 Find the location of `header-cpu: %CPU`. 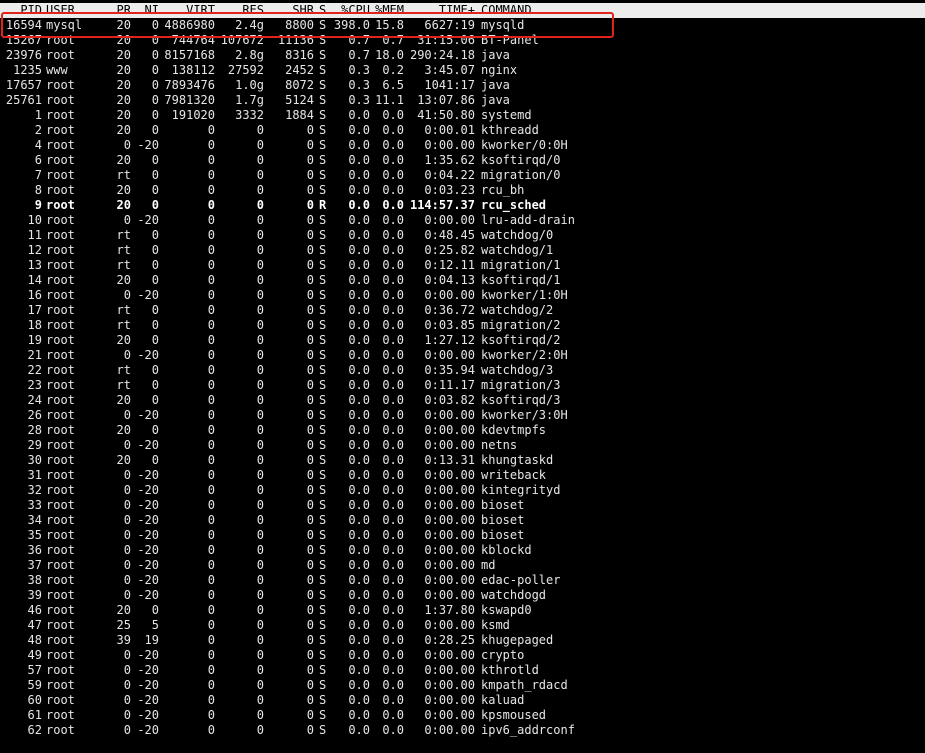

header-cpu: %CPU is located at coordinates (355, 10).